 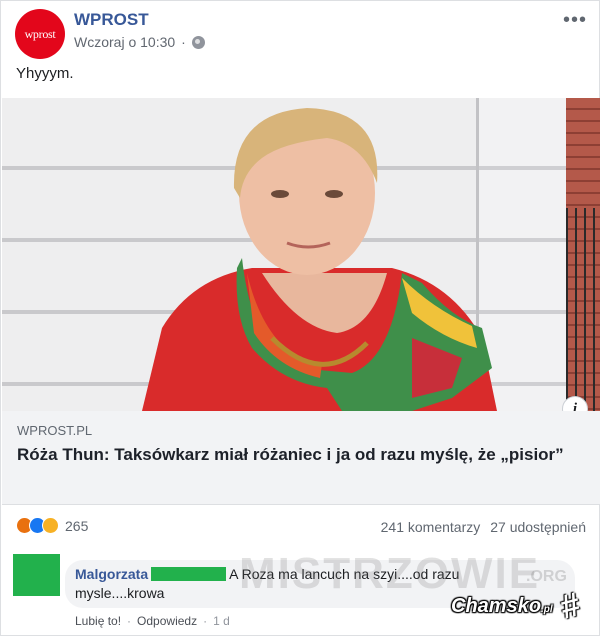 What do you see at coordinates (167, 621) in the screenshot?
I see `reply-comment-button: Odpowiedz` at bounding box center [167, 621].